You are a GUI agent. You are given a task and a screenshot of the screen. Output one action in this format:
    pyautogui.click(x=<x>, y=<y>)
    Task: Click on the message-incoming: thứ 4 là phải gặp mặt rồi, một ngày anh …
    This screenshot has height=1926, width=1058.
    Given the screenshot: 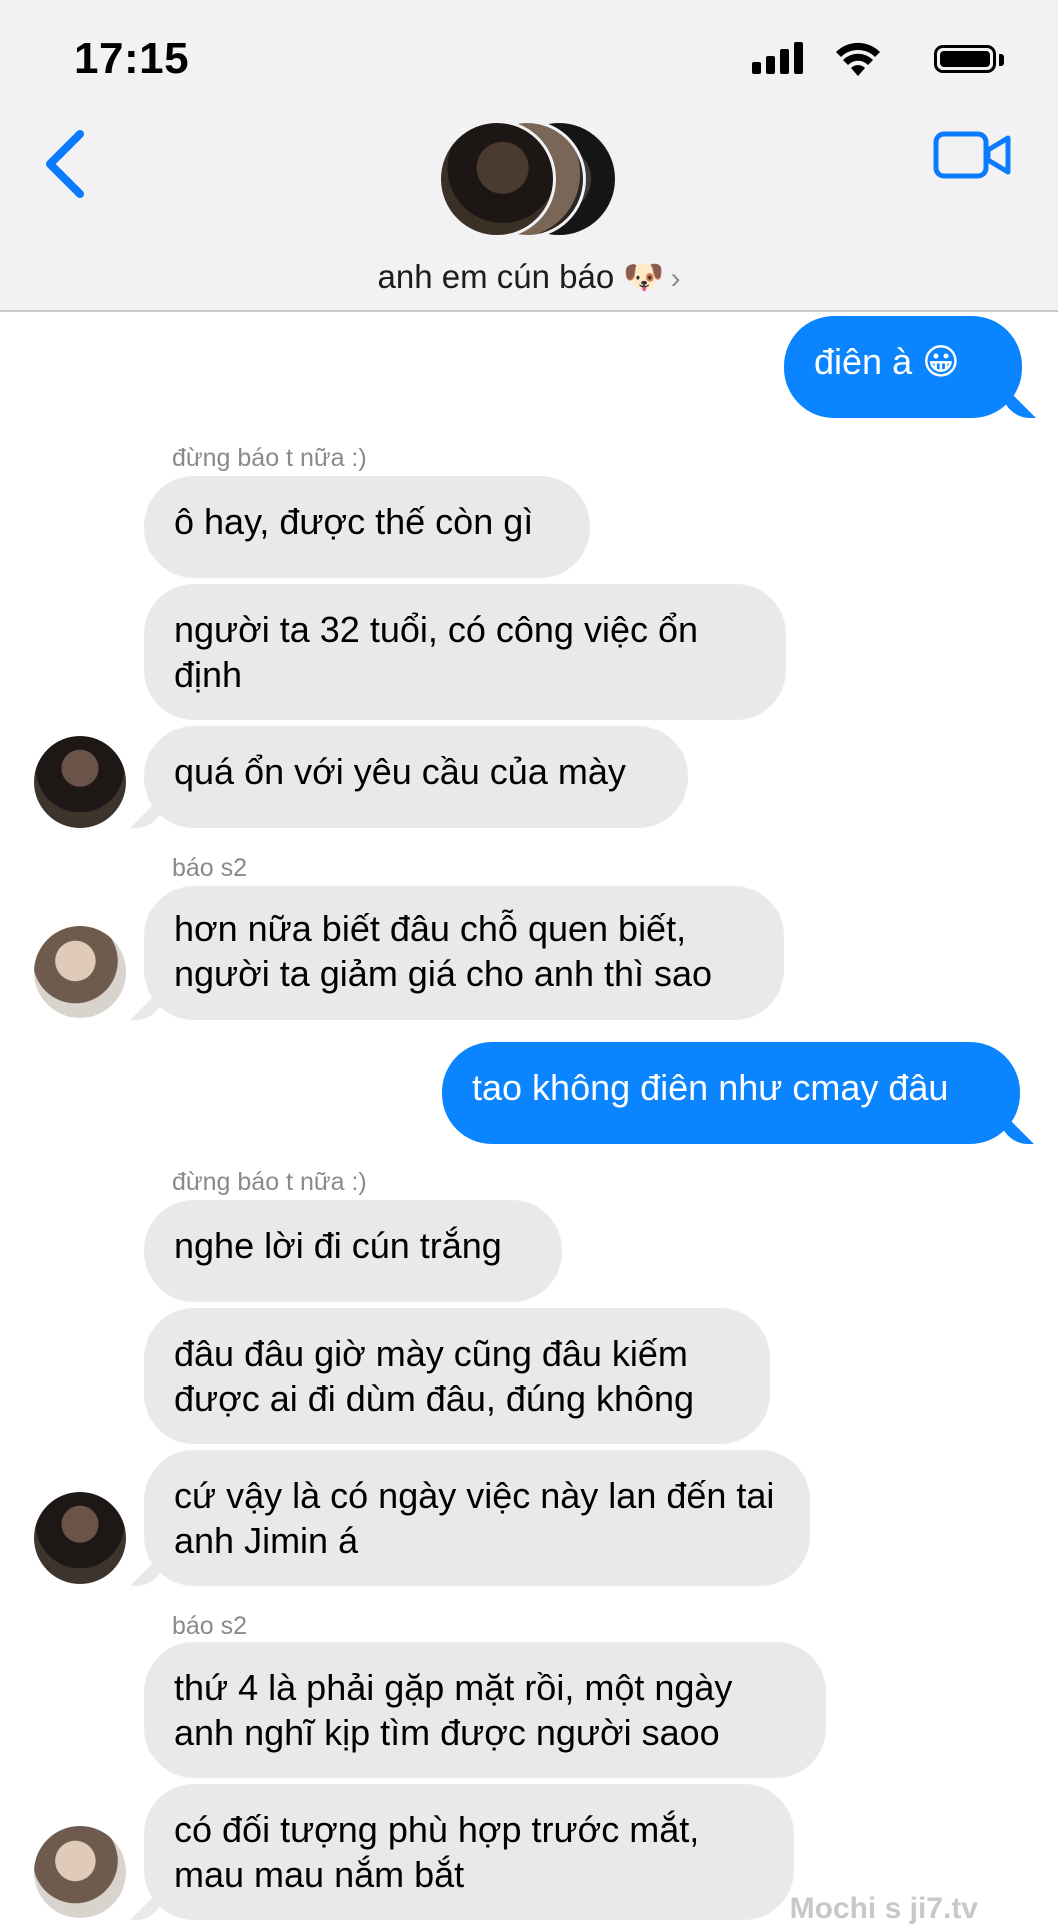 What is the action you would take?
    pyautogui.click(x=485, y=1710)
    